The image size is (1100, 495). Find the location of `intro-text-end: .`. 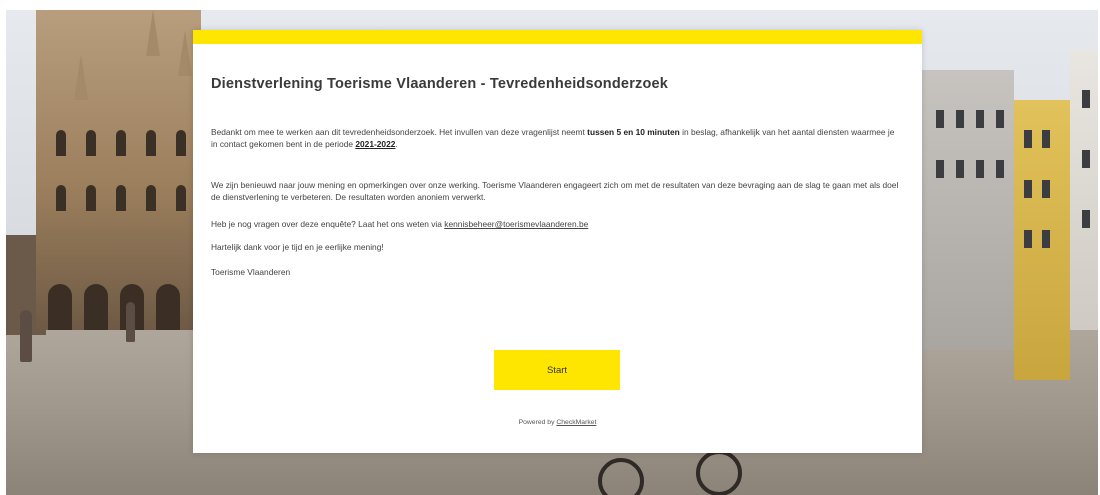

intro-text-end: . is located at coordinates (396, 144).